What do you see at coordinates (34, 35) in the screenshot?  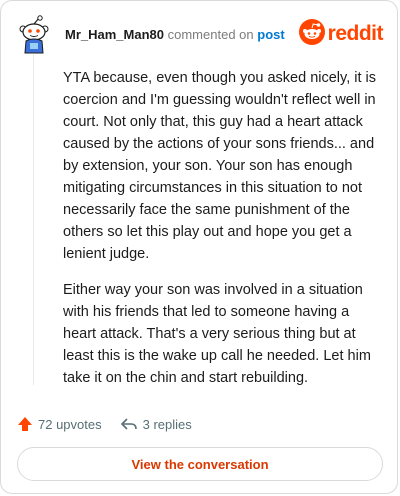 I see `snoo-avatar-icon` at bounding box center [34, 35].